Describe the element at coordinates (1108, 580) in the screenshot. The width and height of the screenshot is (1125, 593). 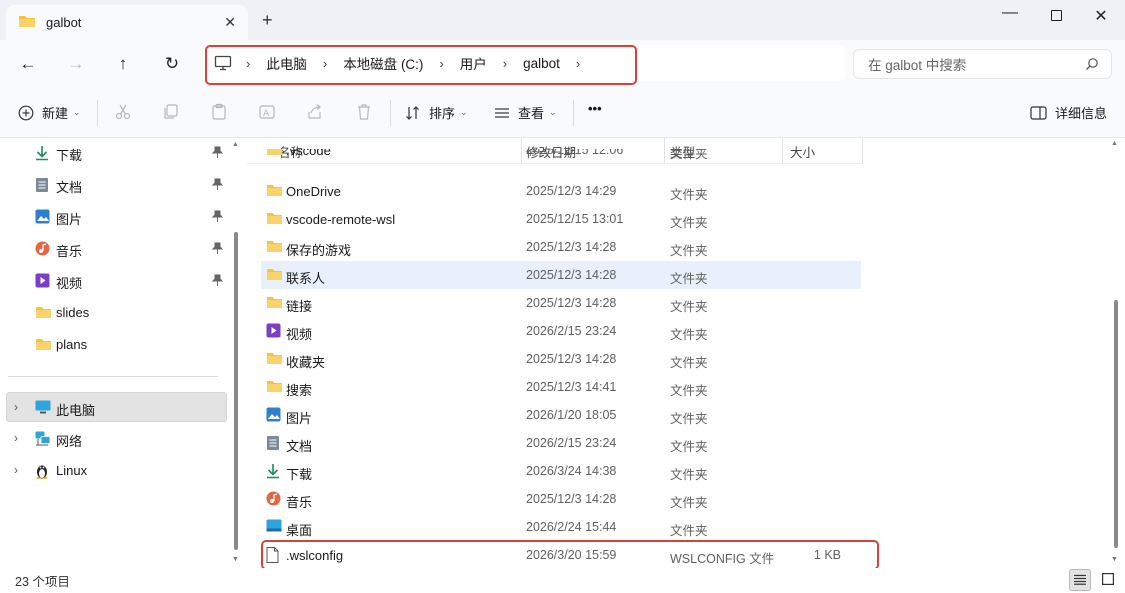
I see `tiles-view-button` at that location.